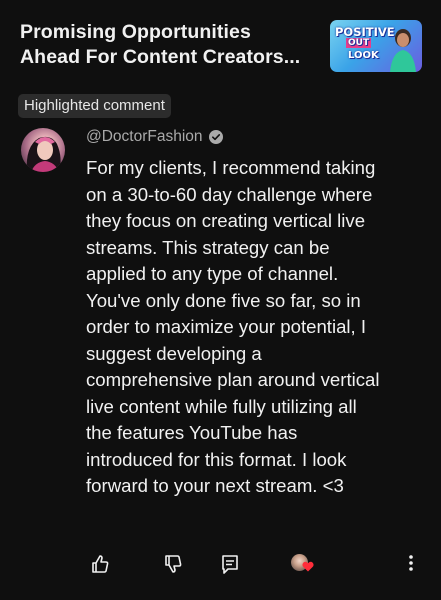 Image resolution: width=441 pixels, height=600 pixels. What do you see at coordinates (100, 564) in the screenshot?
I see `thumbs-up-icon` at bounding box center [100, 564].